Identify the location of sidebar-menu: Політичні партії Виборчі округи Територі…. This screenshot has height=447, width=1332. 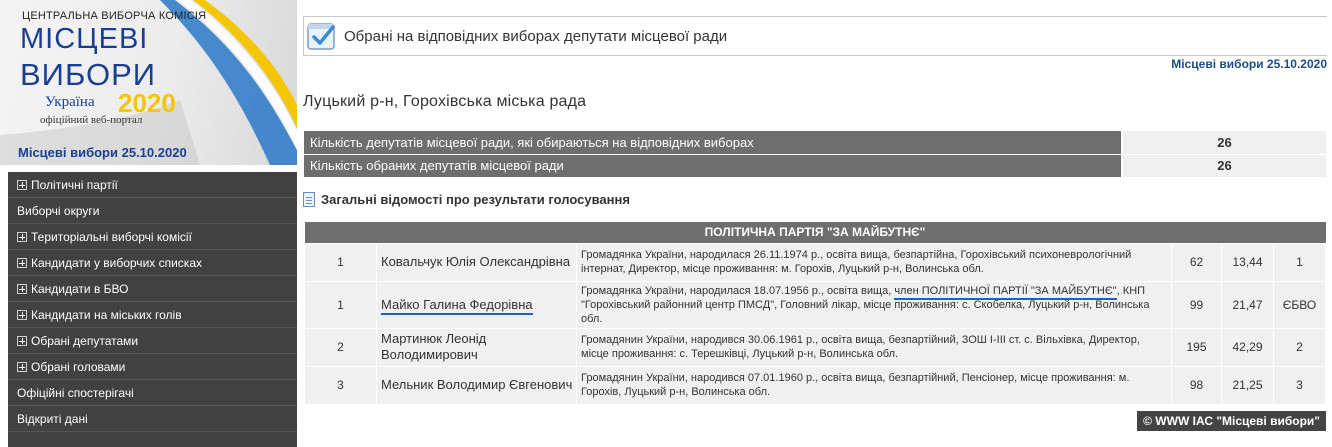
(152, 309).